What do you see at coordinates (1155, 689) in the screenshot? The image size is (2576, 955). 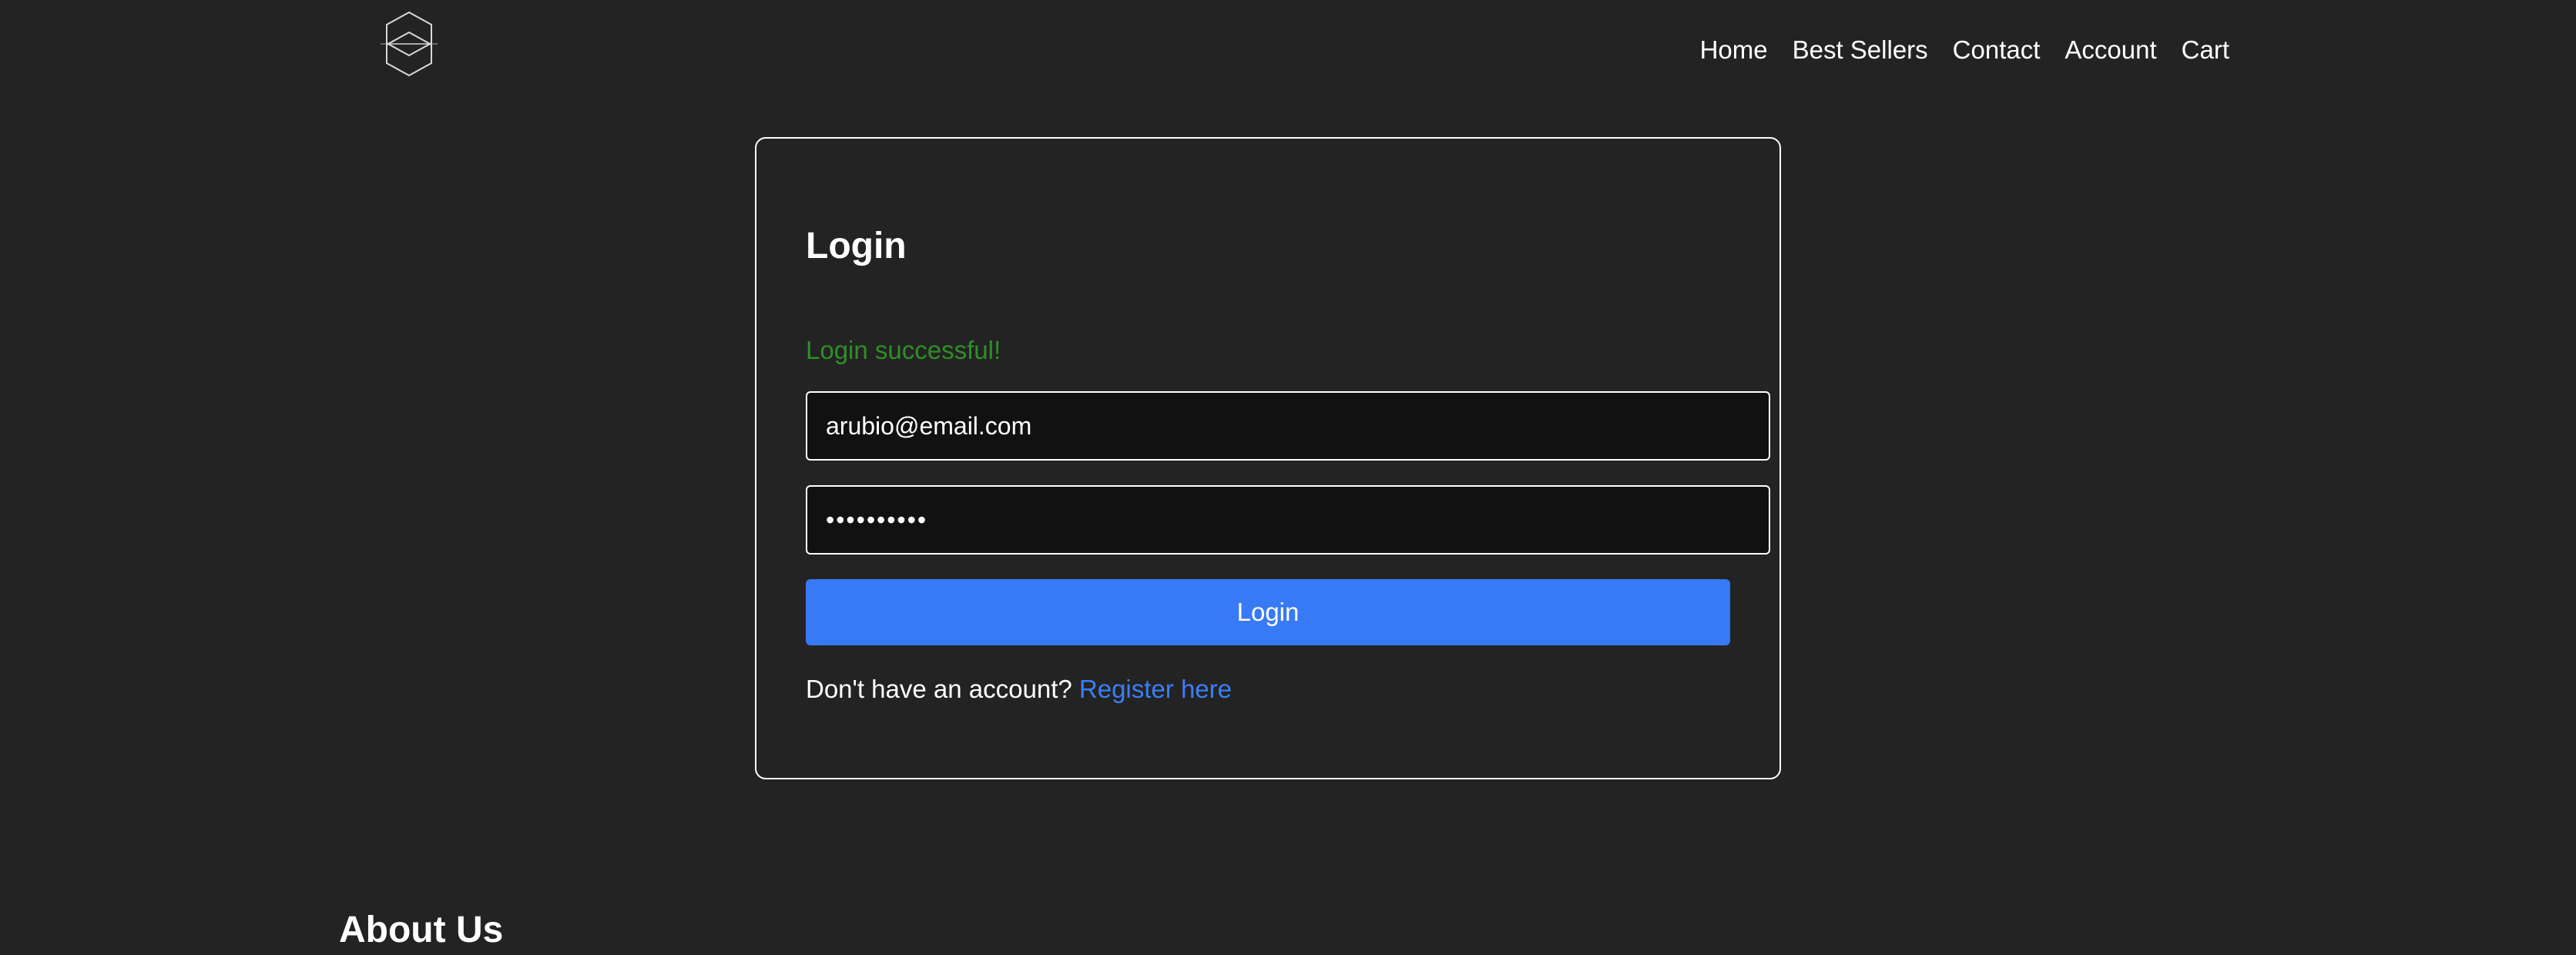 I see `register-link: Register here` at bounding box center [1155, 689].